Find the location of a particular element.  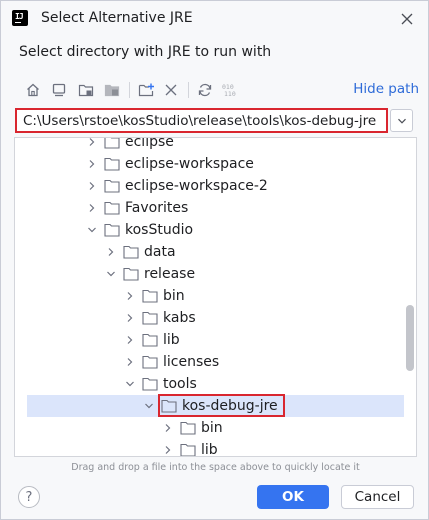

path-input is located at coordinates (201, 120).